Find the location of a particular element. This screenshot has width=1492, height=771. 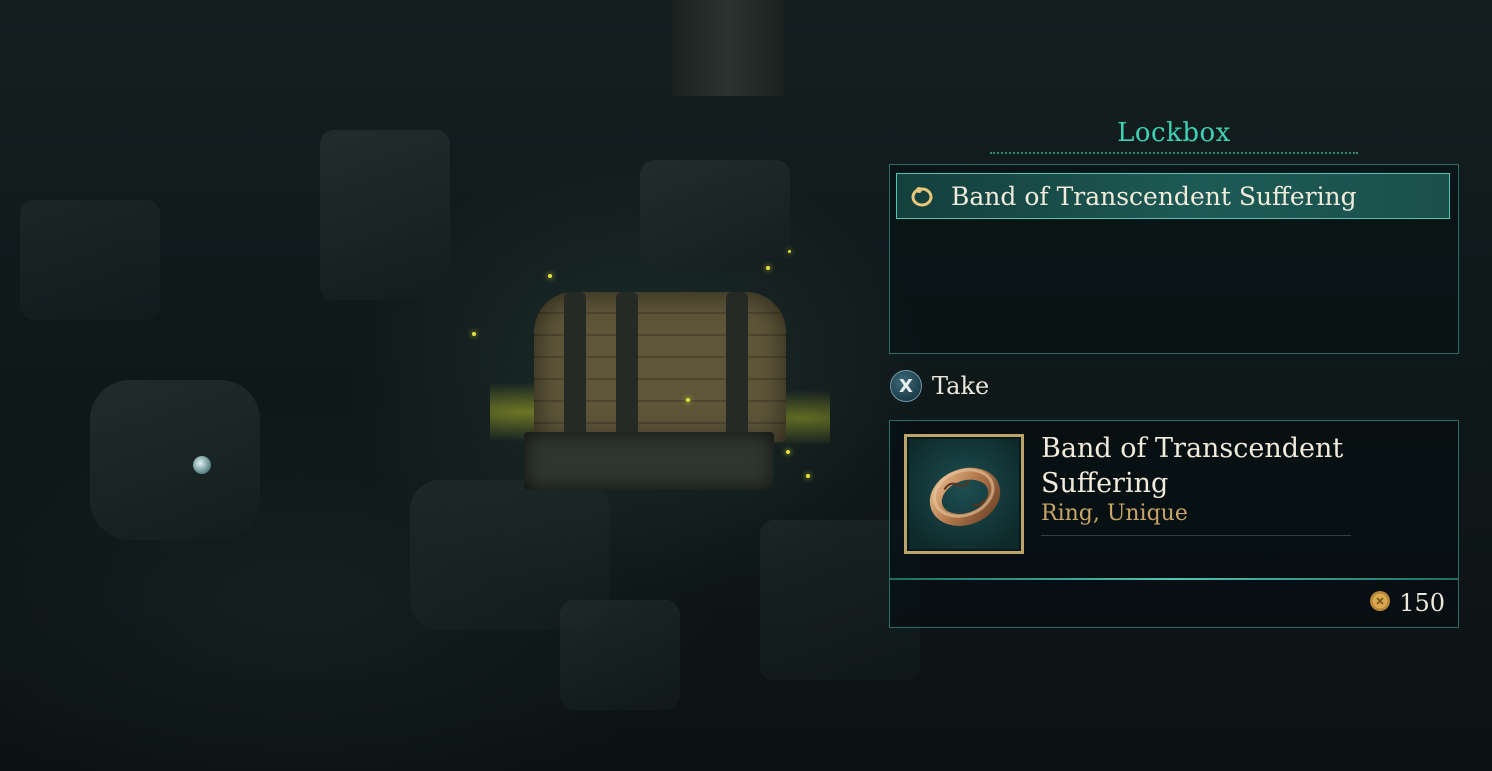

loot-item-label: Band of Transcendent Suffering is located at coordinates (1154, 196).